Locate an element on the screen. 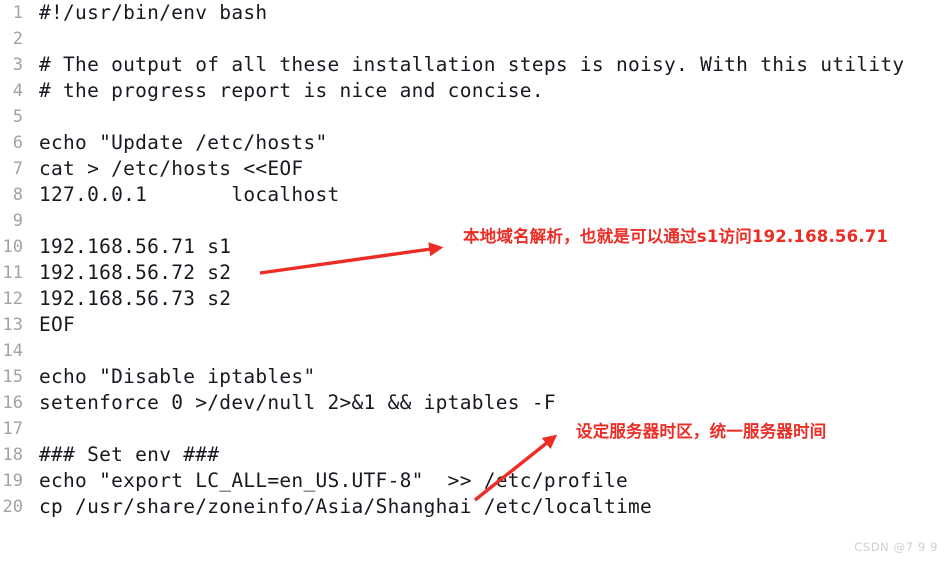  code-line: 12 192.168.56.73 s2 is located at coordinates (473, 299).